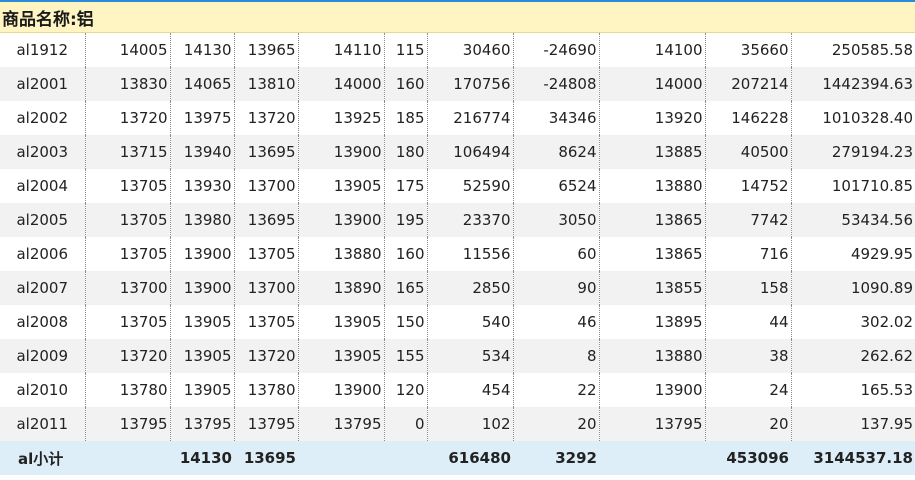 The image size is (915, 480). I want to click on contract-code-cell: al2007, so click(43, 288).